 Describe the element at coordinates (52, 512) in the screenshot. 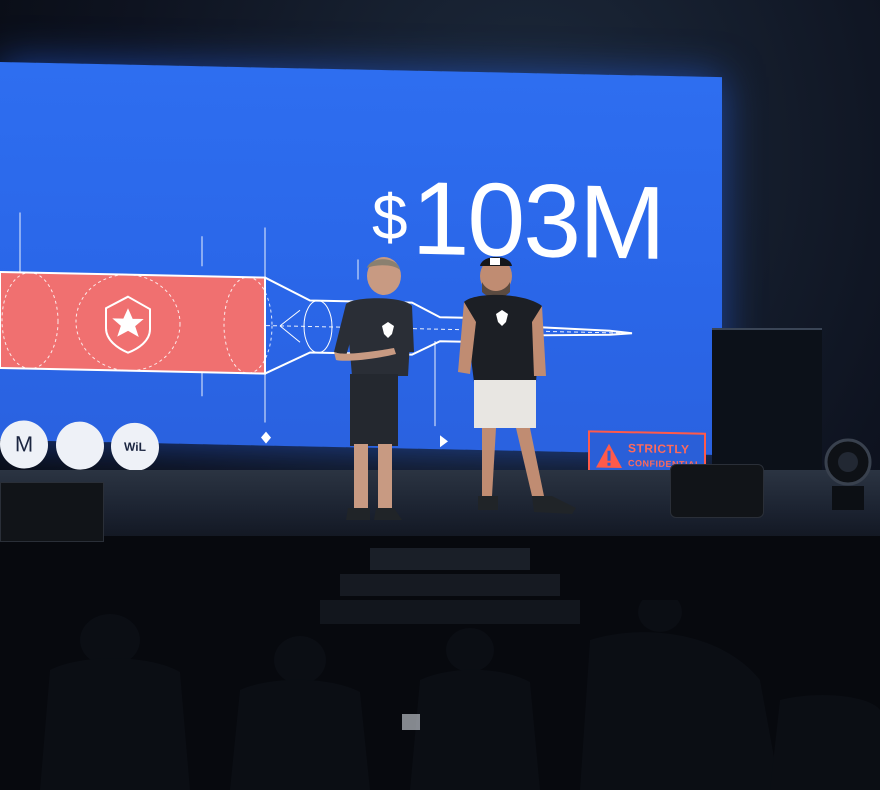

I see `stage-monitor-left` at that location.